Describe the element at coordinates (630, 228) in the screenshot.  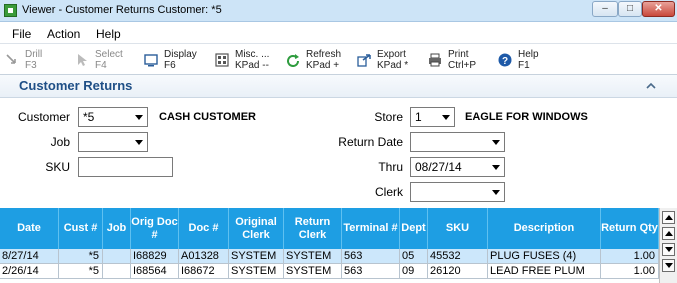
I see `column-header-return-qty: Return Qty` at that location.